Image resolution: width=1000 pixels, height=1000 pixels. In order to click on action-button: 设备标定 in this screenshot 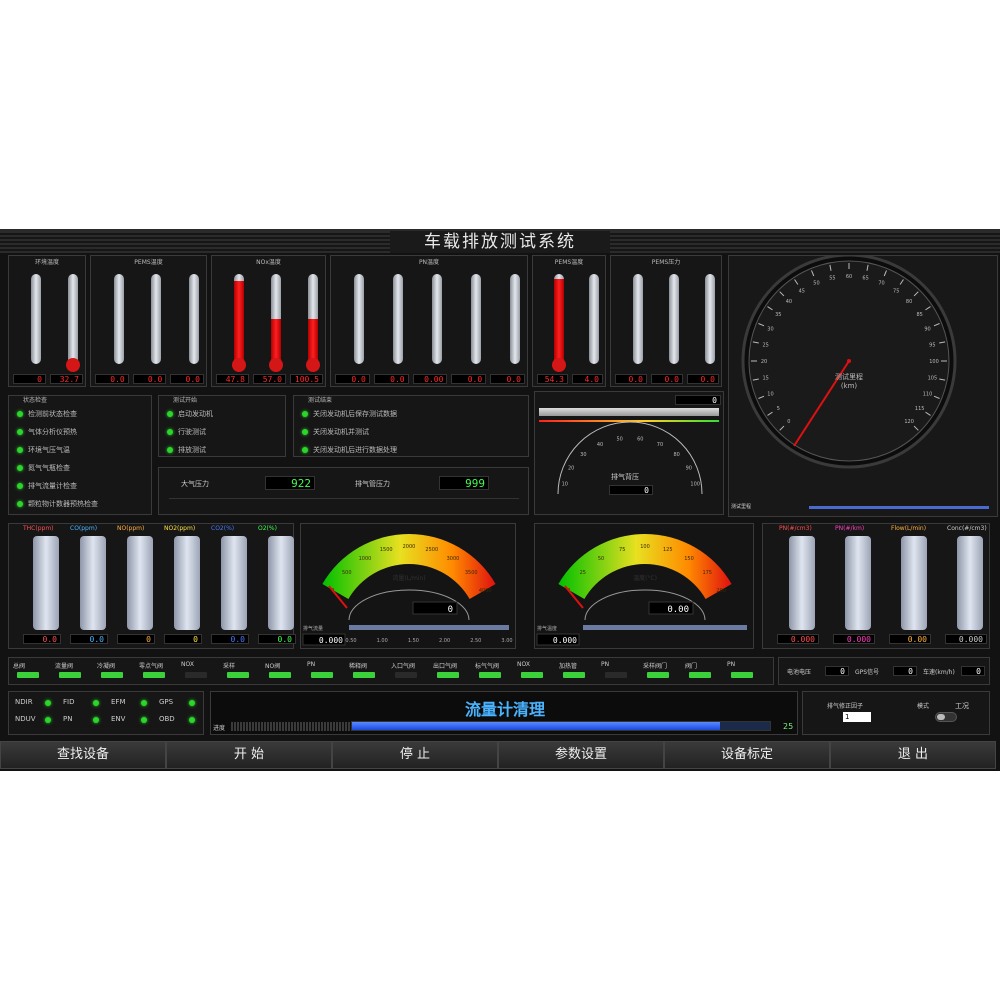, I will do `click(747, 755)`.